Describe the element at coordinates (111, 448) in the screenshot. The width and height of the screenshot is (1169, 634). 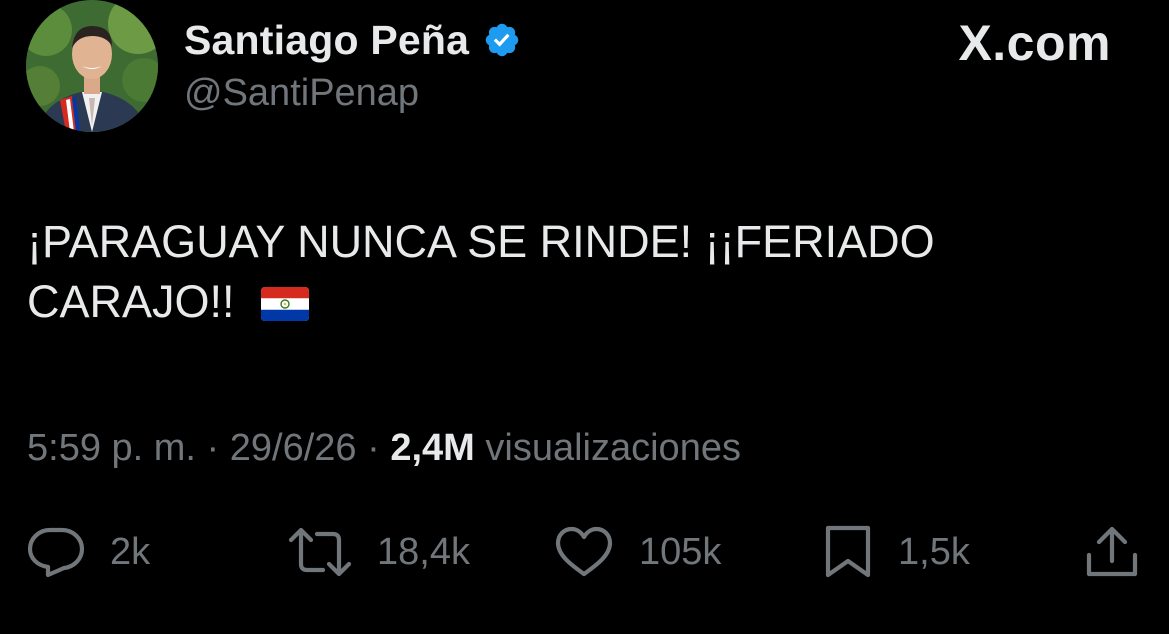
I see `tweet-time: 5:59 p. m.` at that location.